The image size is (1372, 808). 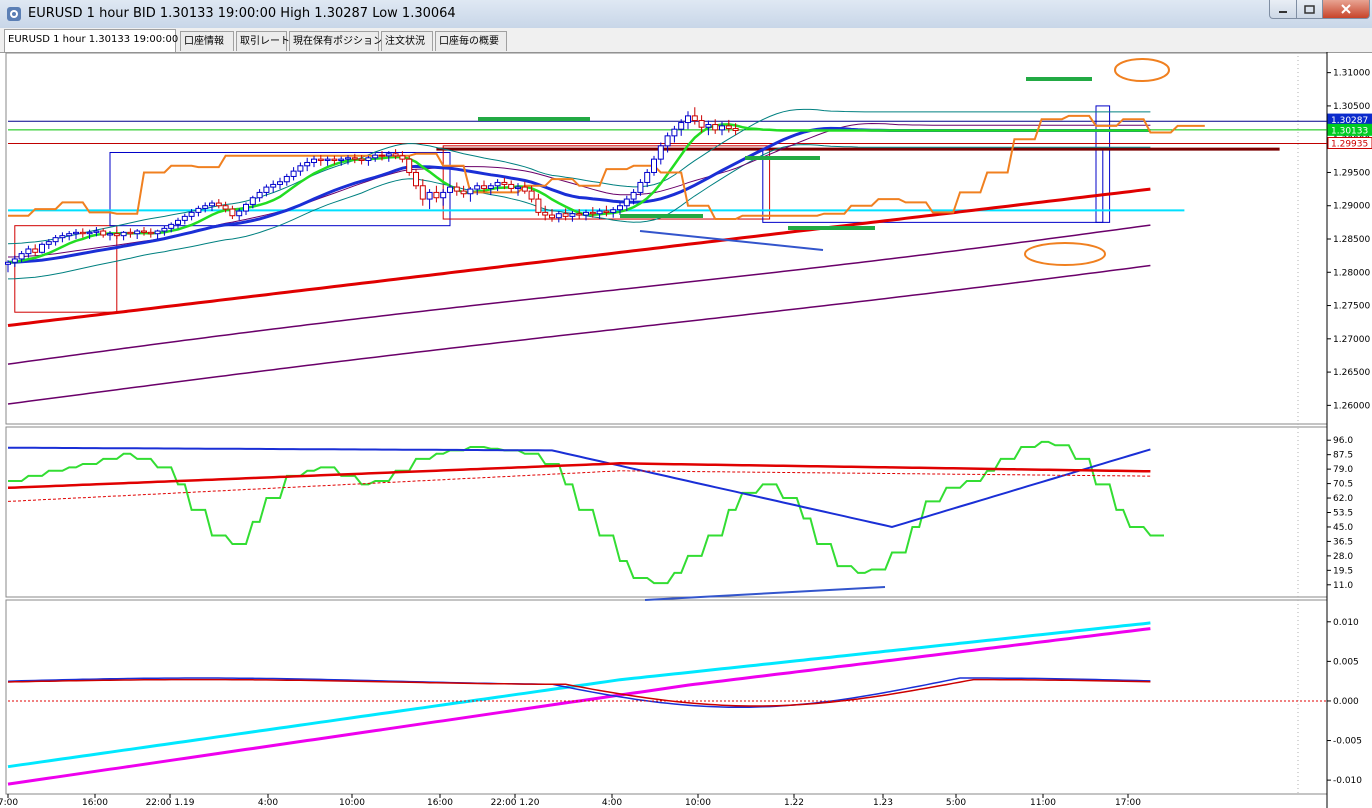 I want to click on axis-tick-label: 0.000, so click(x=1346, y=702).